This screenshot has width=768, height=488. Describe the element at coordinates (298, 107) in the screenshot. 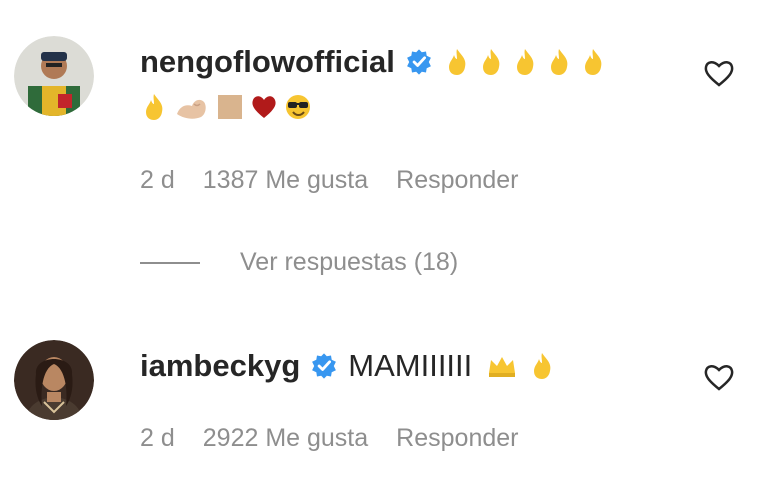

I see `sunglasses-face-icon` at that location.